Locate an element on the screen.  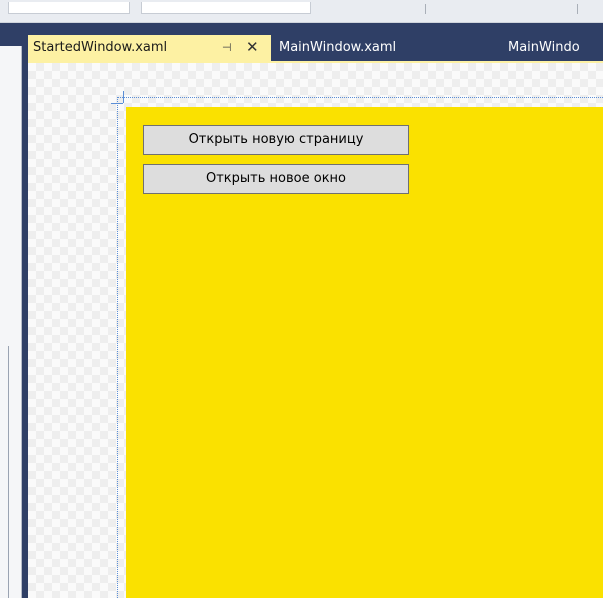
tab-label: StartedWindow.xaml is located at coordinates (100, 47).